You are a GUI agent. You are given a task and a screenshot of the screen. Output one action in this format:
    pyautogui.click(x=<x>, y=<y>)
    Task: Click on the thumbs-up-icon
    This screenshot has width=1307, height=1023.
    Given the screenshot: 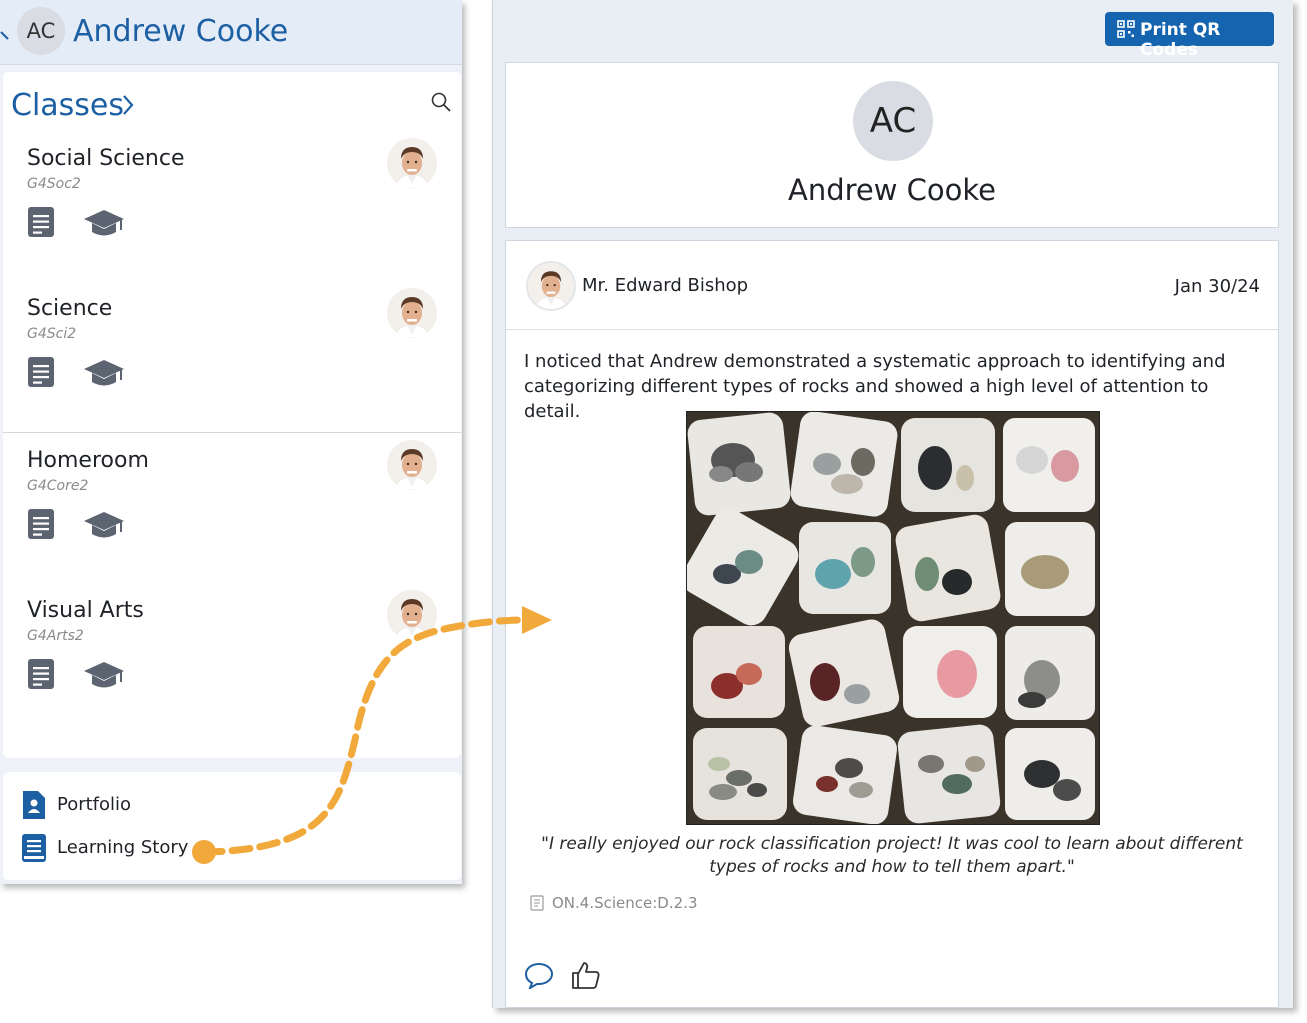 What is the action you would take?
    pyautogui.click(x=586, y=975)
    